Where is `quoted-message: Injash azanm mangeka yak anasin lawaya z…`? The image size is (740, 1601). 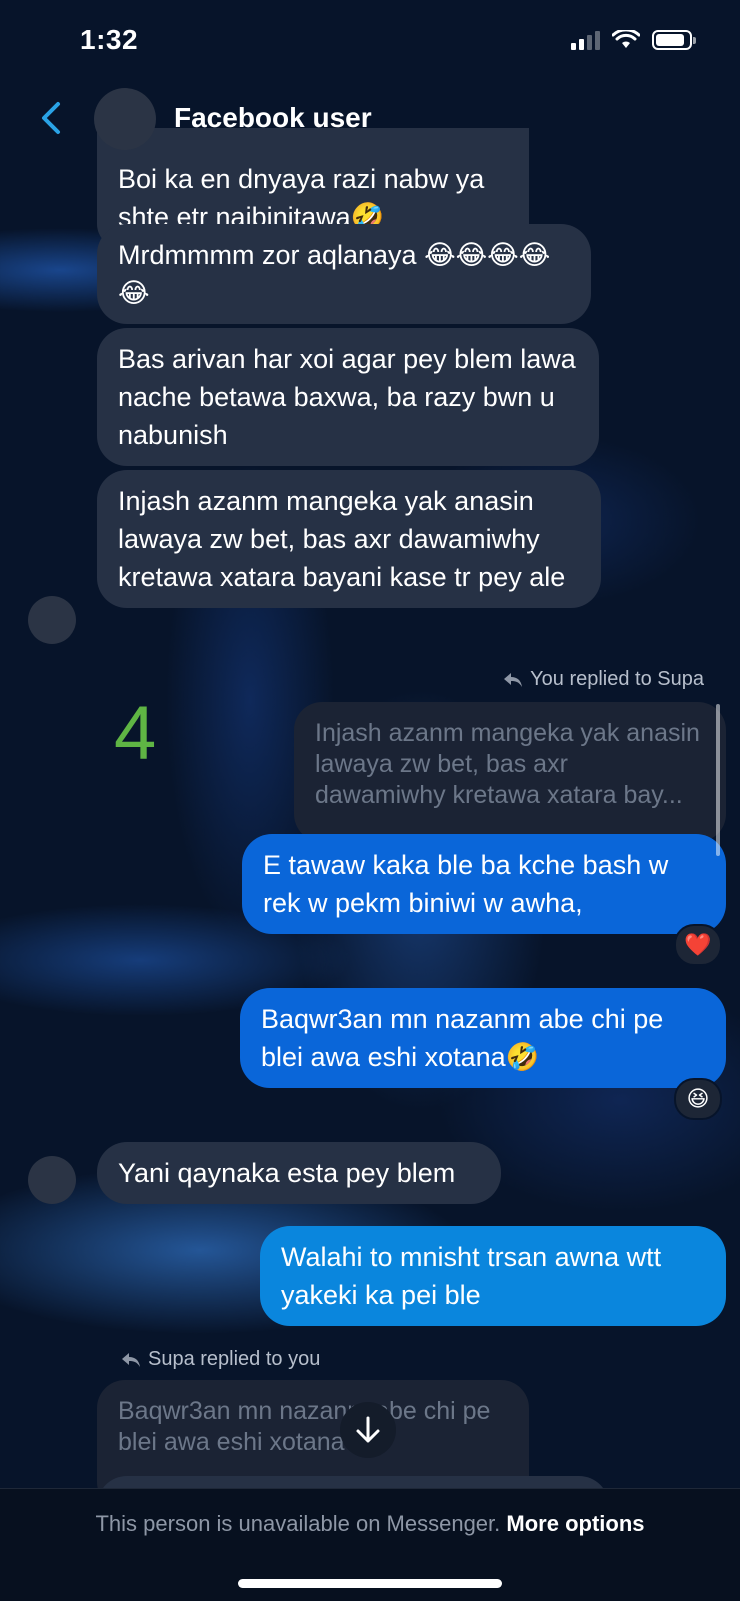 quoted-message: Injash azanm mangeka yak anasin lawaya z… is located at coordinates (510, 772).